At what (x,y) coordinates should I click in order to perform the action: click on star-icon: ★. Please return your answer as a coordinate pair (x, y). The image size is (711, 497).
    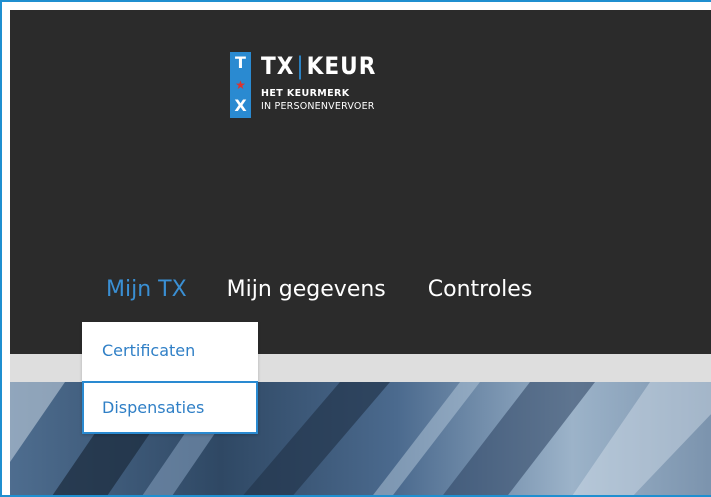
    Looking at the image, I should click on (240, 84).